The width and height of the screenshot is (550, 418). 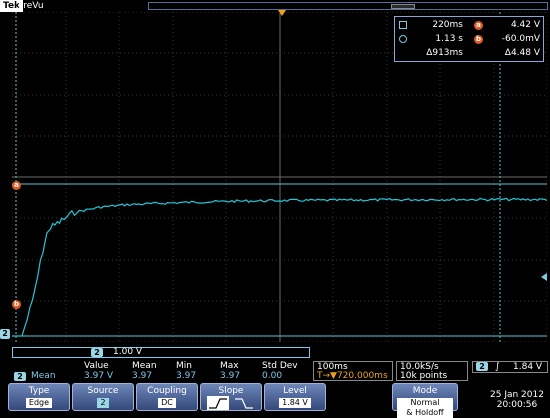 What do you see at coordinates (142, 376) in the screenshot?
I see `measurement-mean: 3.97` at bounding box center [142, 376].